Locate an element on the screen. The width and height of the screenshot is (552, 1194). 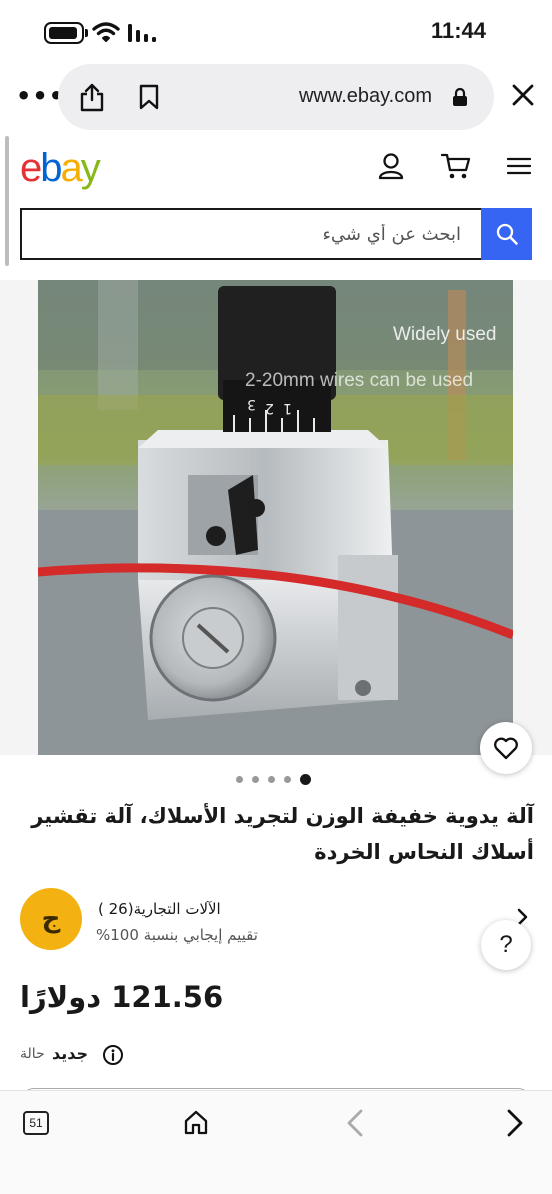
watchlist-button is located at coordinates (506, 748).